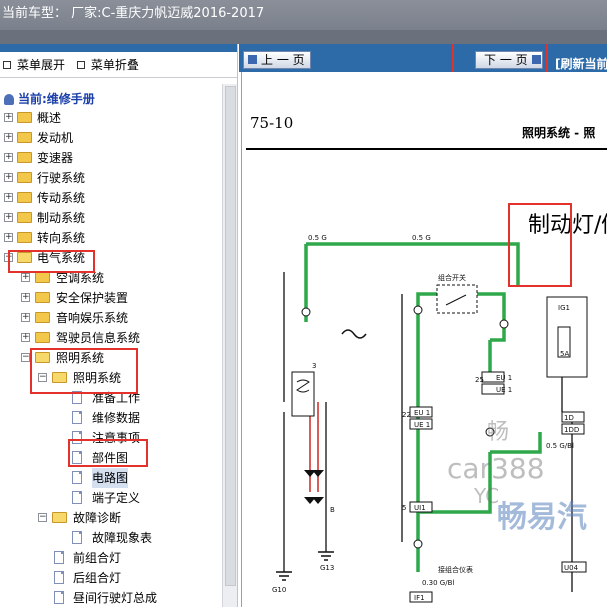  I want to click on tree-item-lighting-system: − 照明系统, so click(111, 358).